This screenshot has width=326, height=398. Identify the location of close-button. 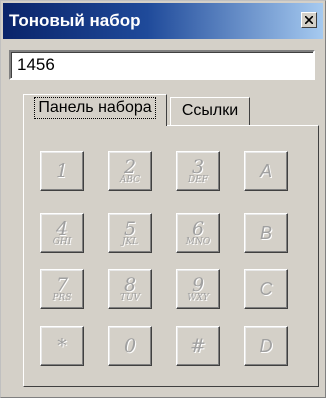
(309, 20).